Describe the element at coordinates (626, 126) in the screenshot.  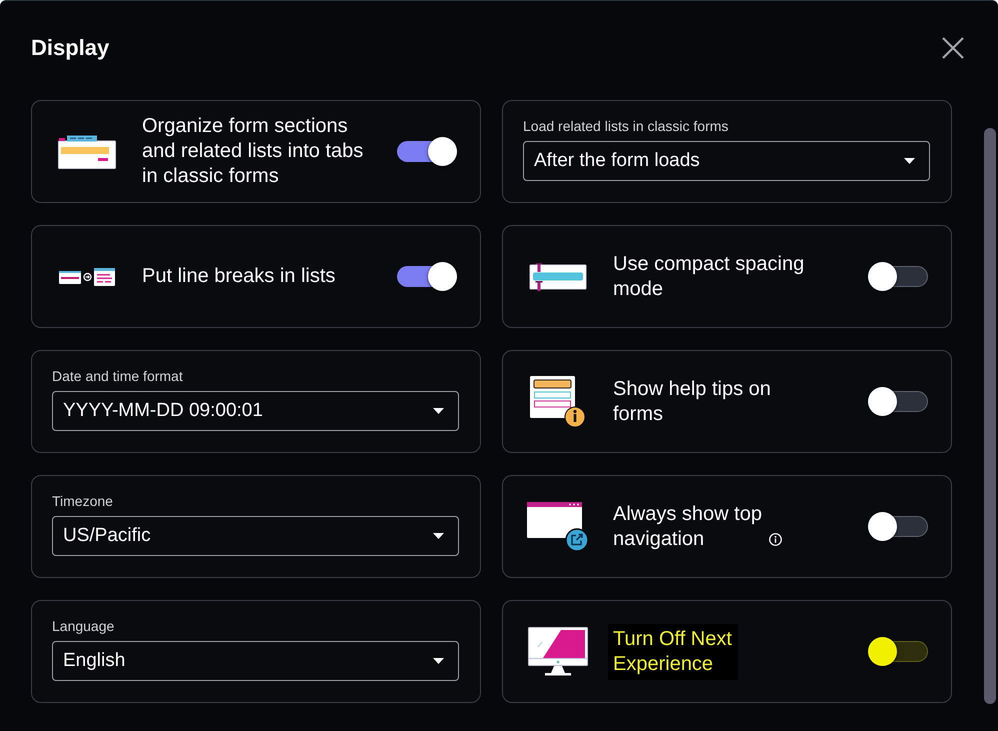
I see `field-label: Load related lists in classic forms` at that location.